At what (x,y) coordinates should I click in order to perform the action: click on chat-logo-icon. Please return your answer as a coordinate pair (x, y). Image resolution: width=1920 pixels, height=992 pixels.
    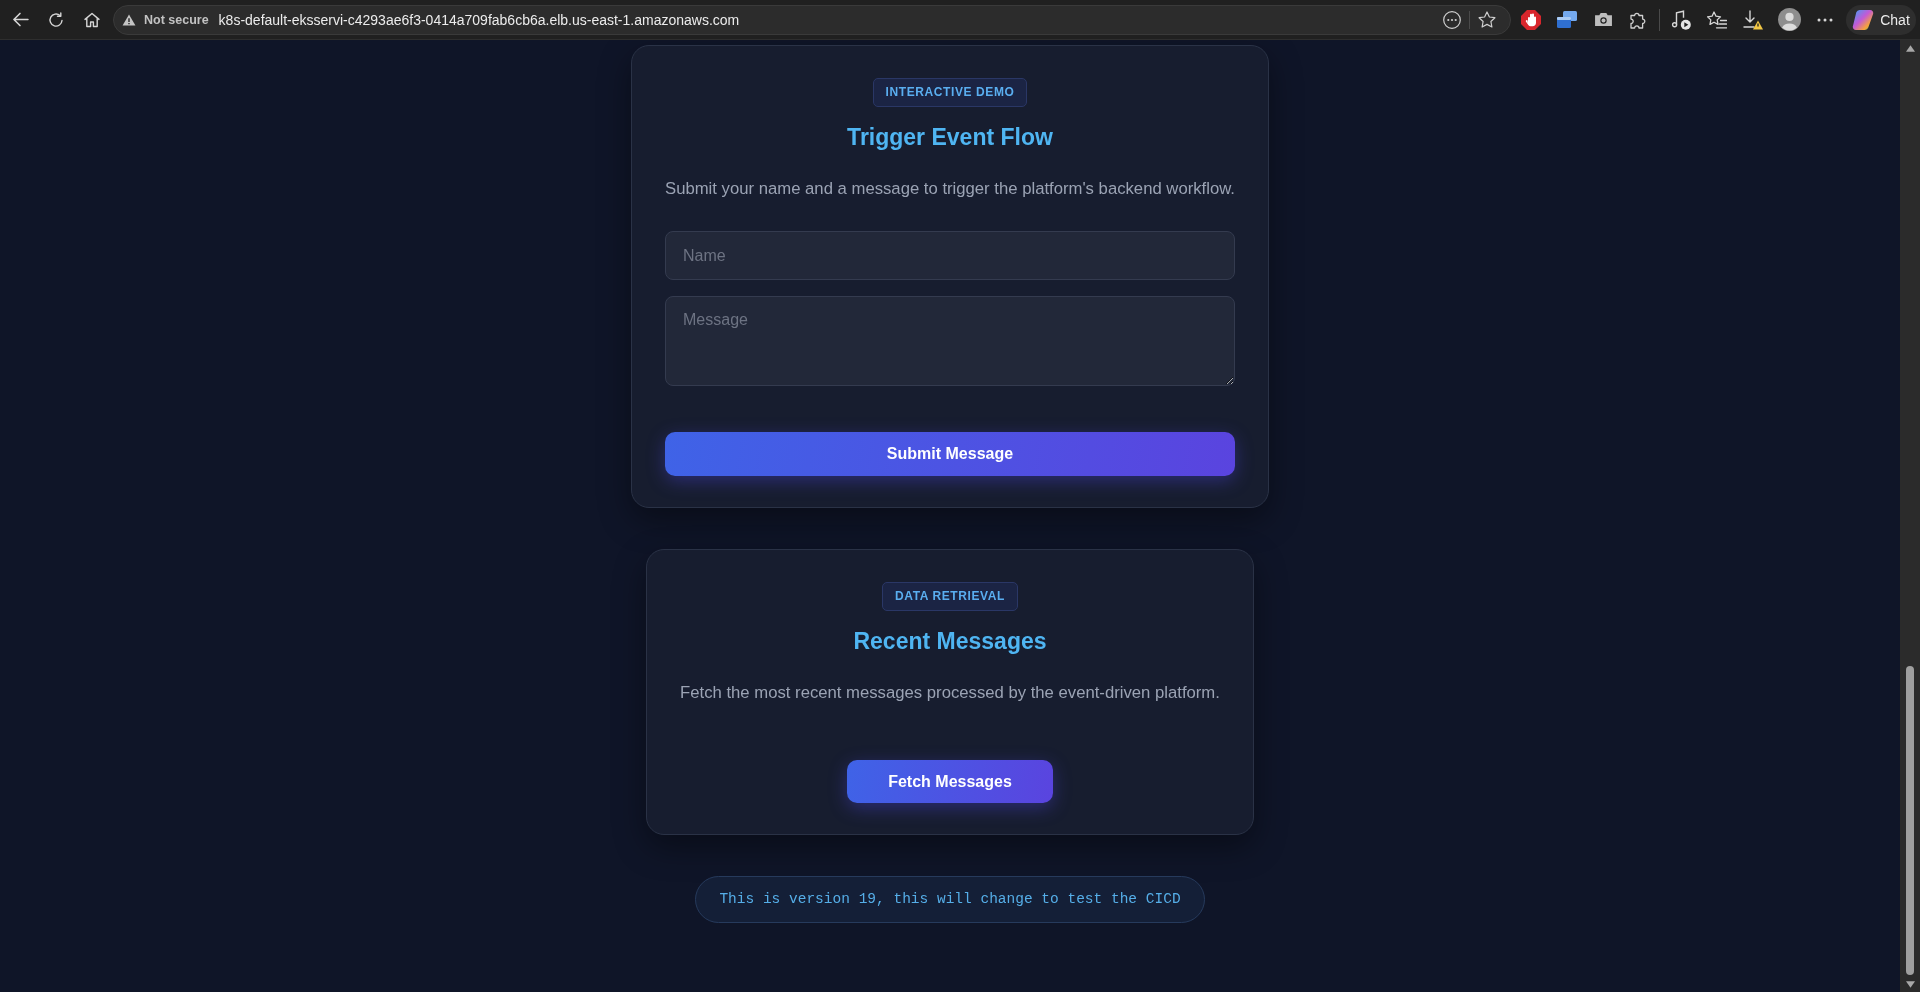
    Looking at the image, I should click on (1863, 19).